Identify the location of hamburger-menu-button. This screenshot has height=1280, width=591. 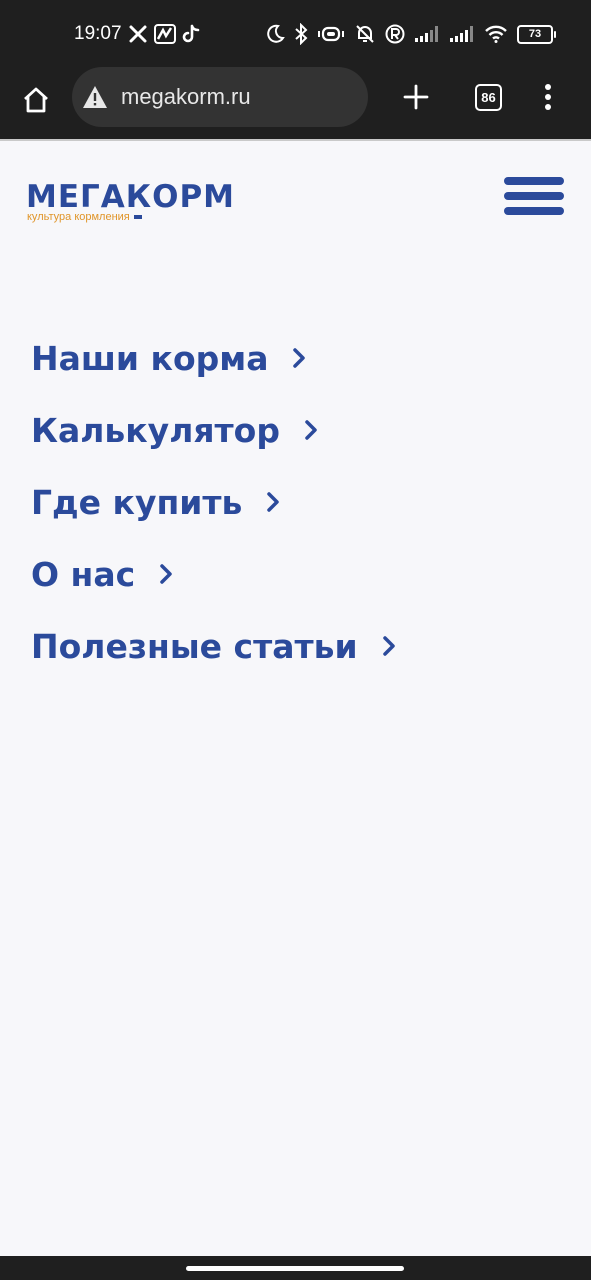
(534, 196).